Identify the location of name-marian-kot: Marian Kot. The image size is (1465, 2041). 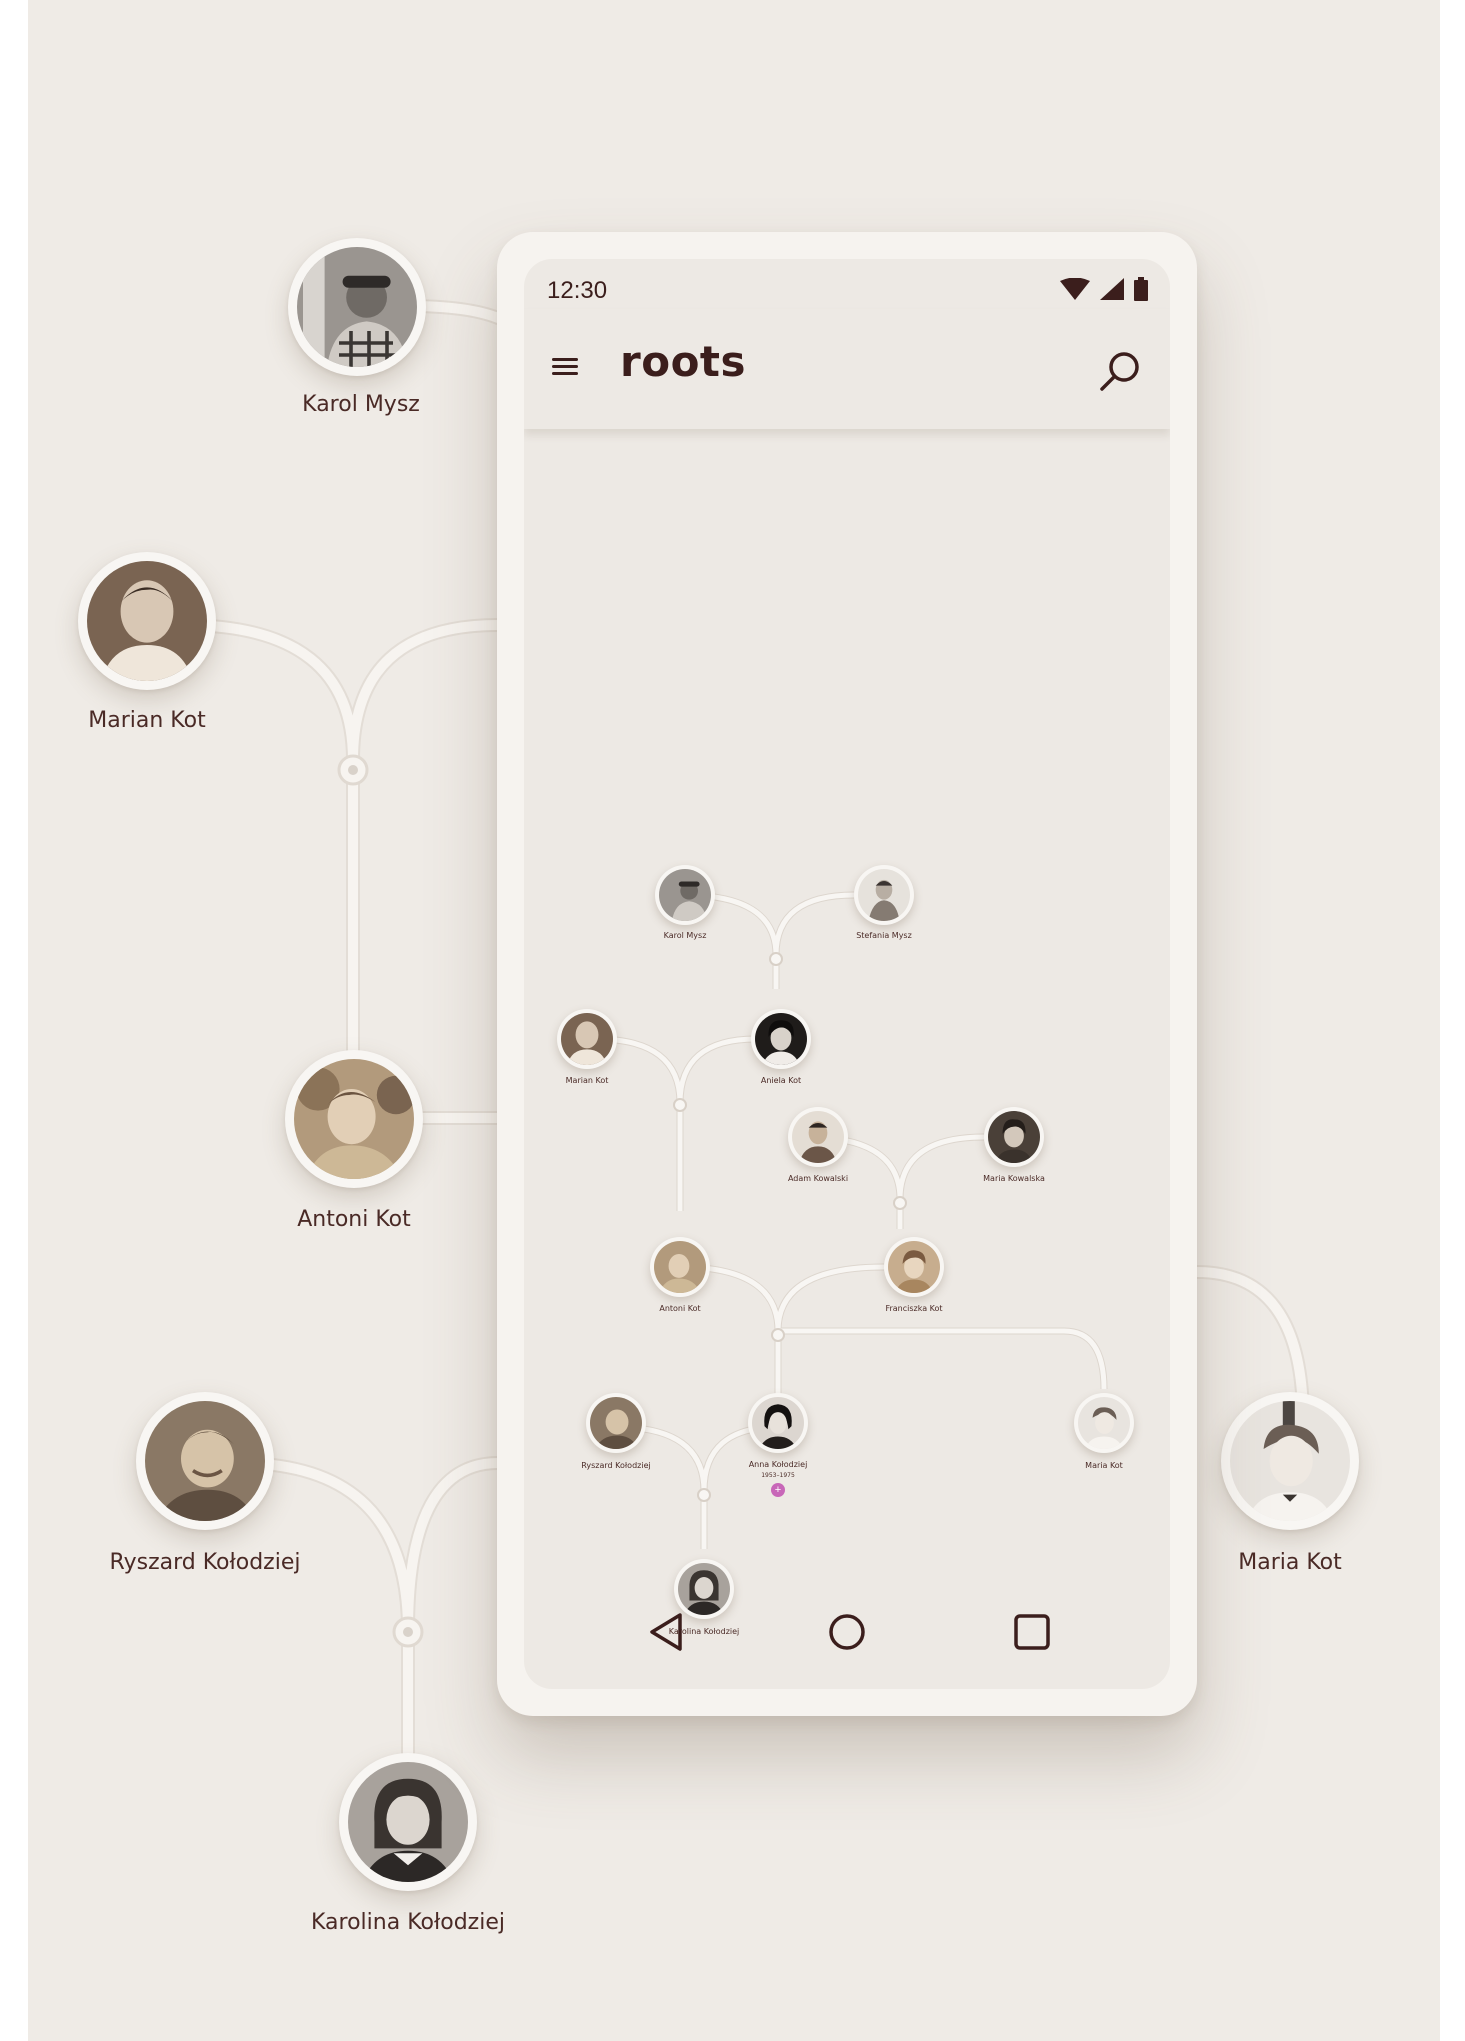
(147, 720).